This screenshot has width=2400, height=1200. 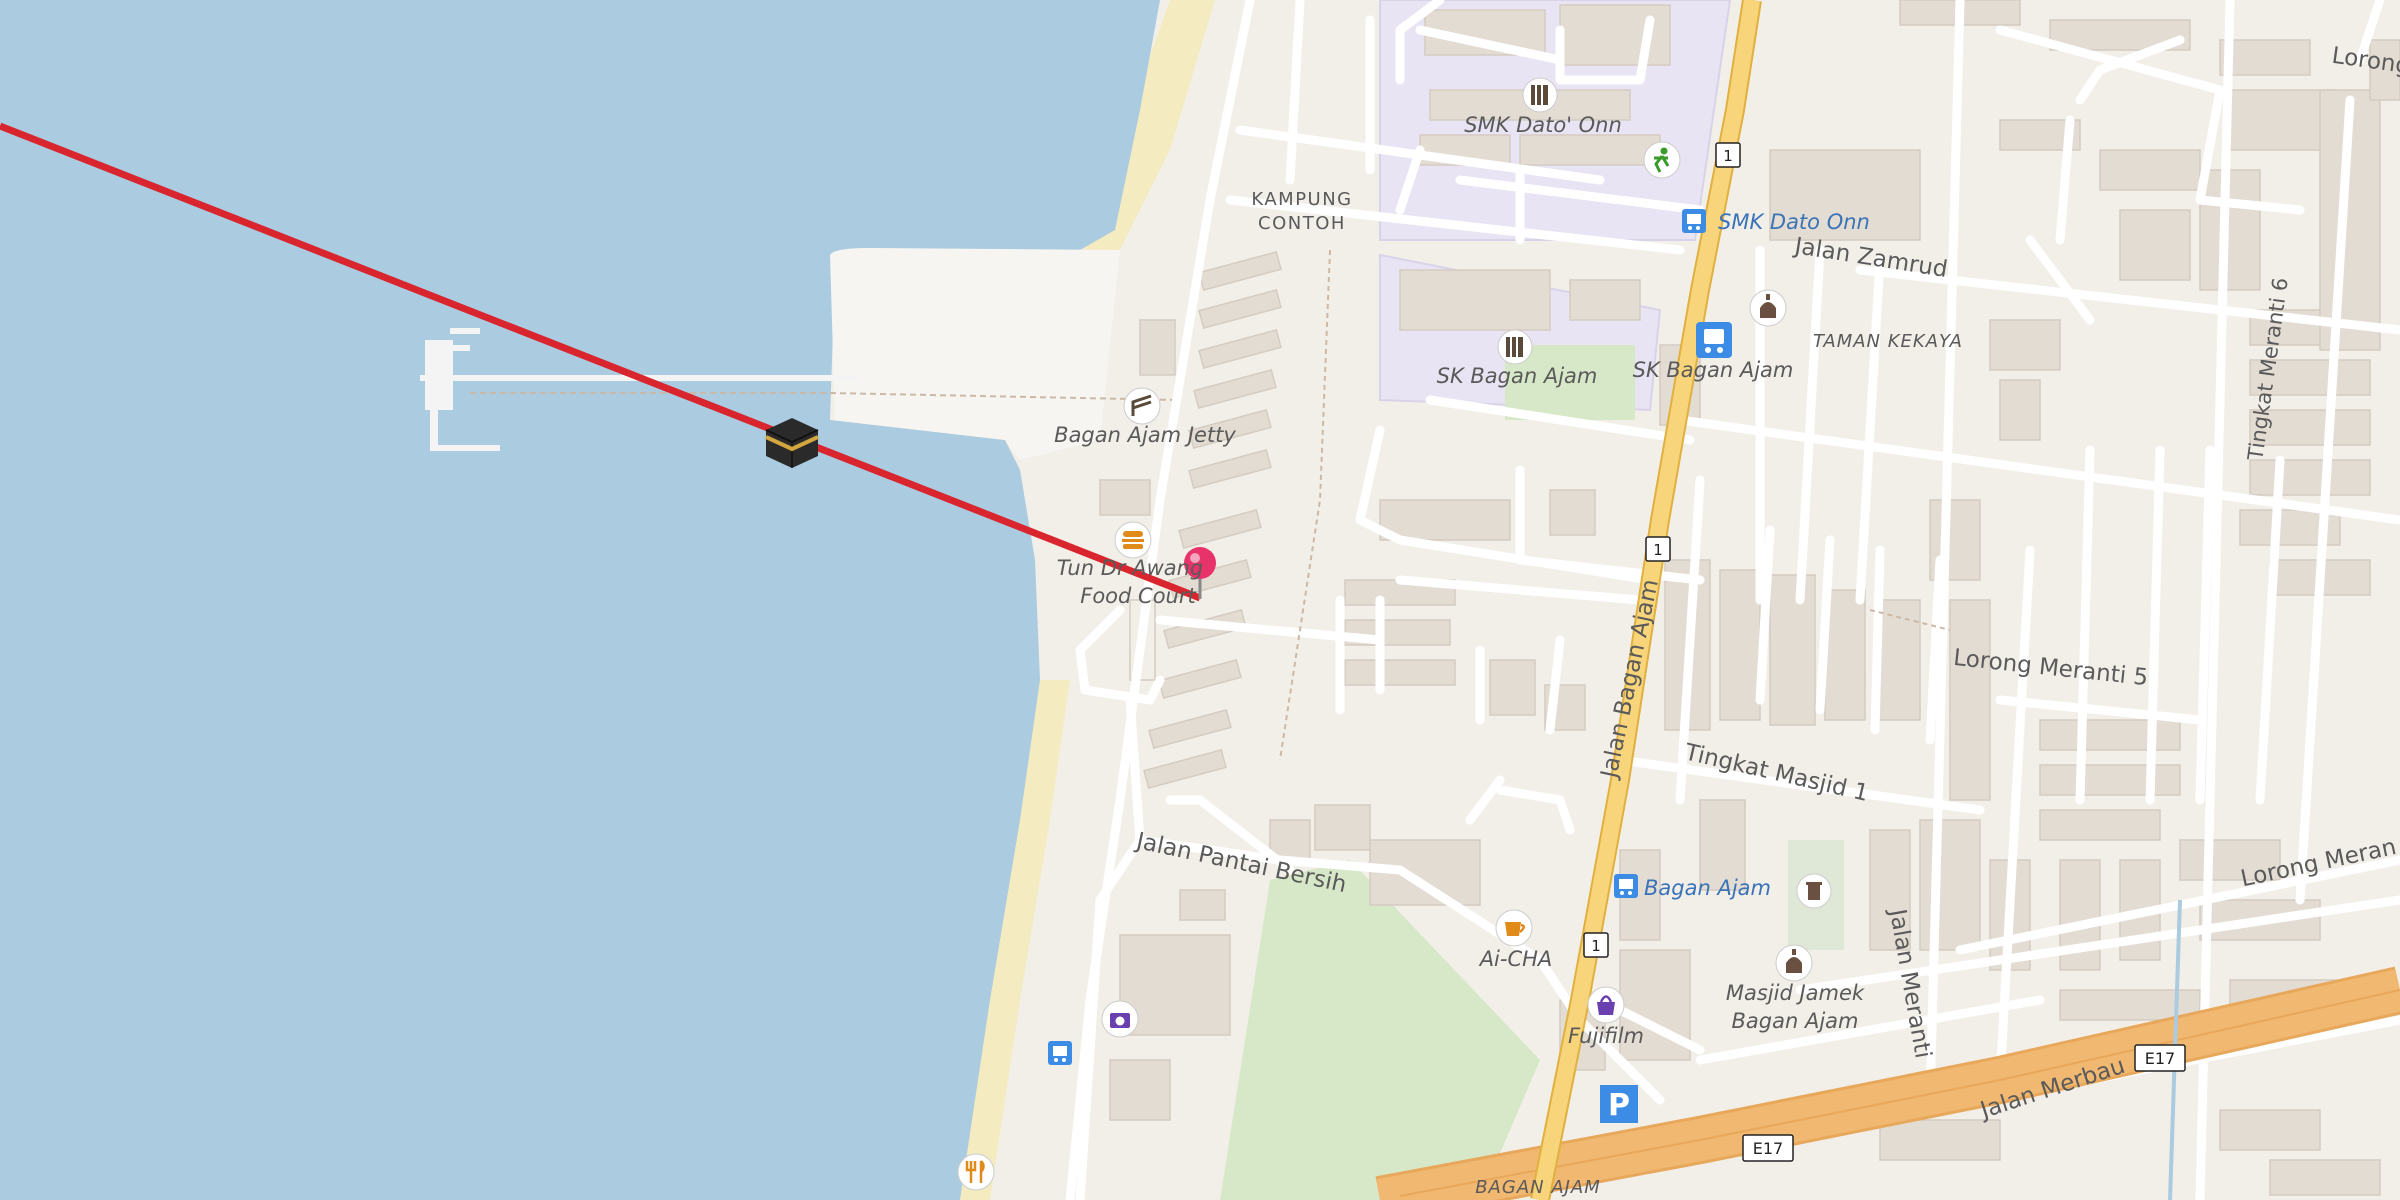 I want to click on label-sk-bagan-ajam-bus: SK Bagan Ajam, so click(x=1713, y=370).